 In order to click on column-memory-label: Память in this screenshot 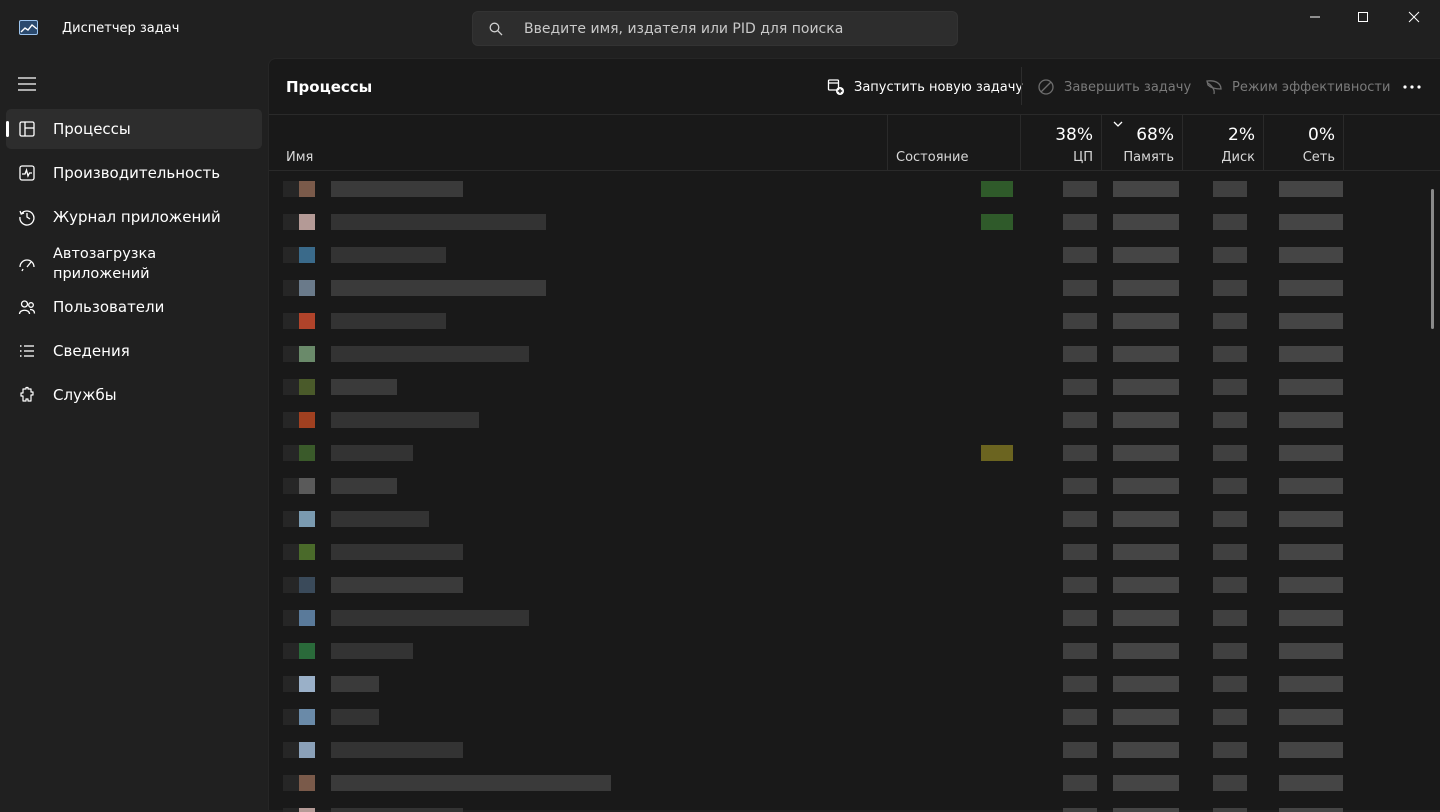, I will do `click(1148, 157)`.